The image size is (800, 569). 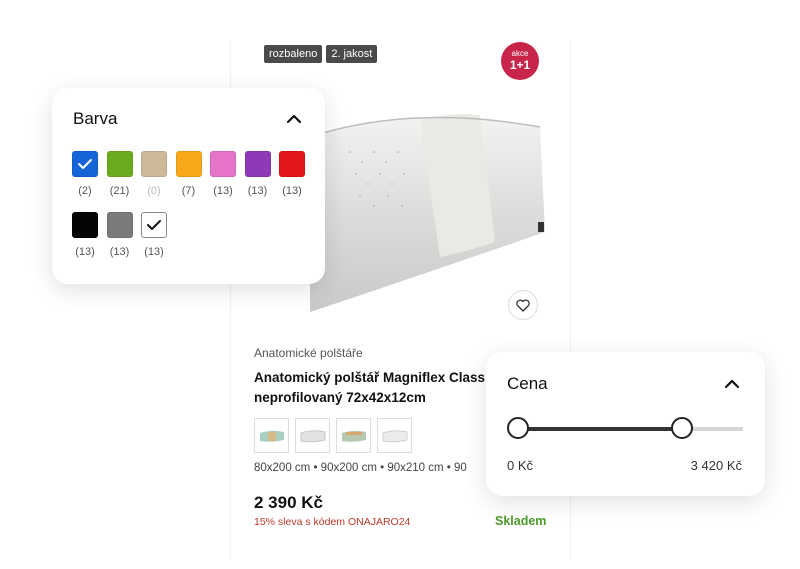 I want to click on product-labels: rozbaleno 2. jakost, so click(x=321, y=54).